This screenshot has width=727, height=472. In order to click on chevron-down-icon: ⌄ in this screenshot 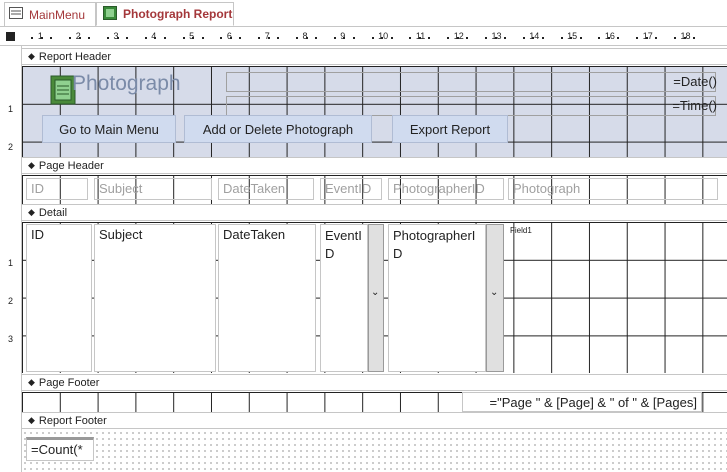, I will do `click(375, 292)`.